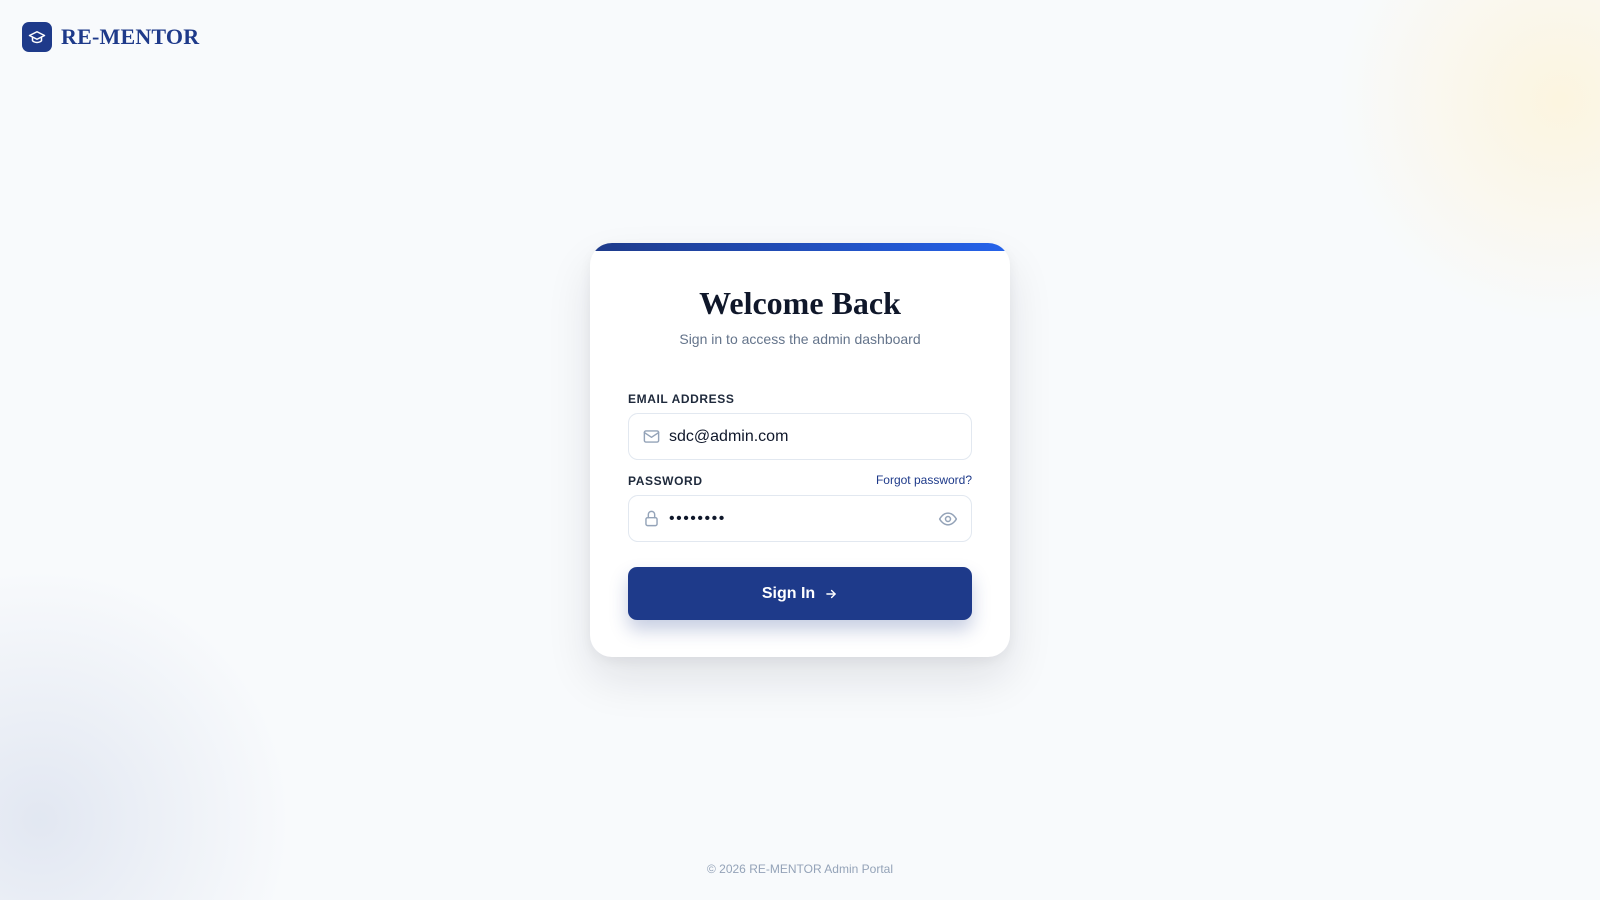  What do you see at coordinates (130, 36) in the screenshot?
I see `brand-name: RE-MENTOR` at bounding box center [130, 36].